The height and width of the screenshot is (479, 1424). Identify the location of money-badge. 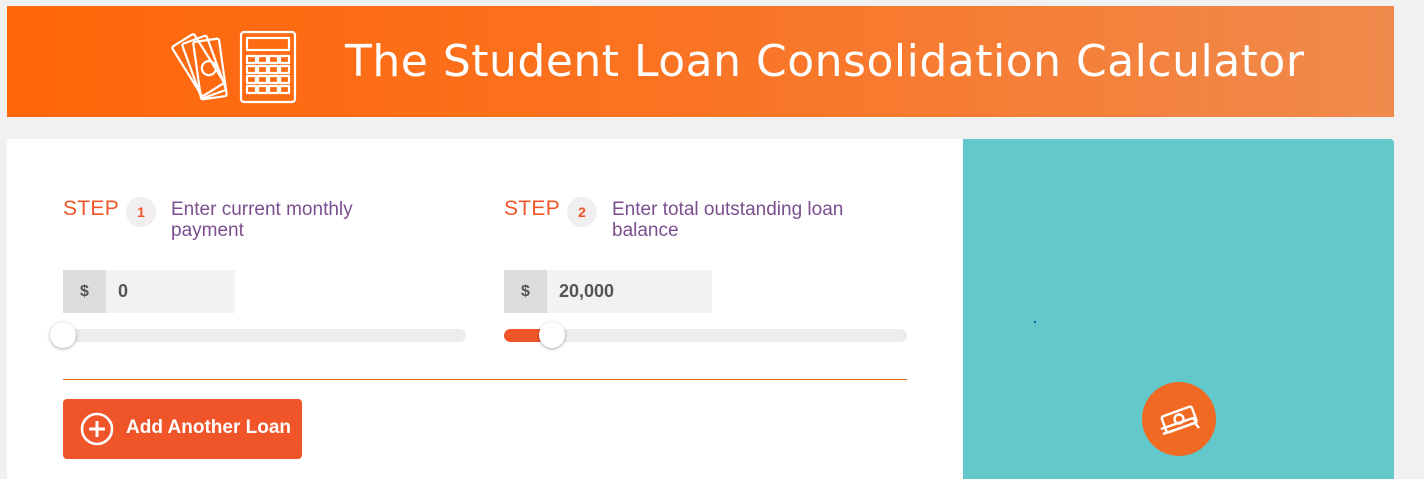
(1179, 419).